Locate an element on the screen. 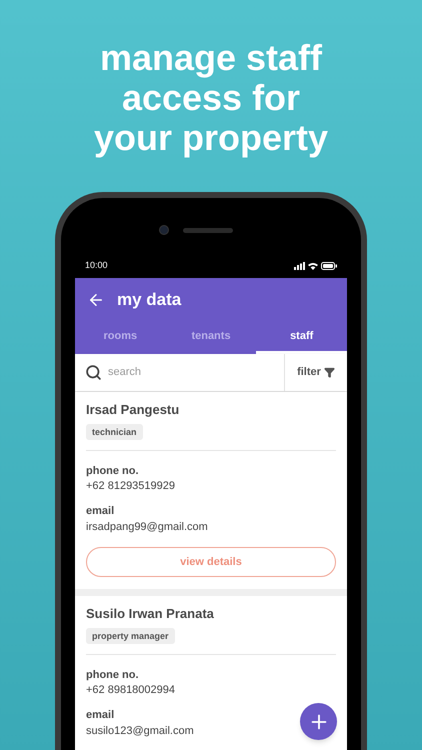 Image resolution: width=422 pixels, height=750 pixels. staff-name: Susilo Irwan Pranata is located at coordinates (150, 614).